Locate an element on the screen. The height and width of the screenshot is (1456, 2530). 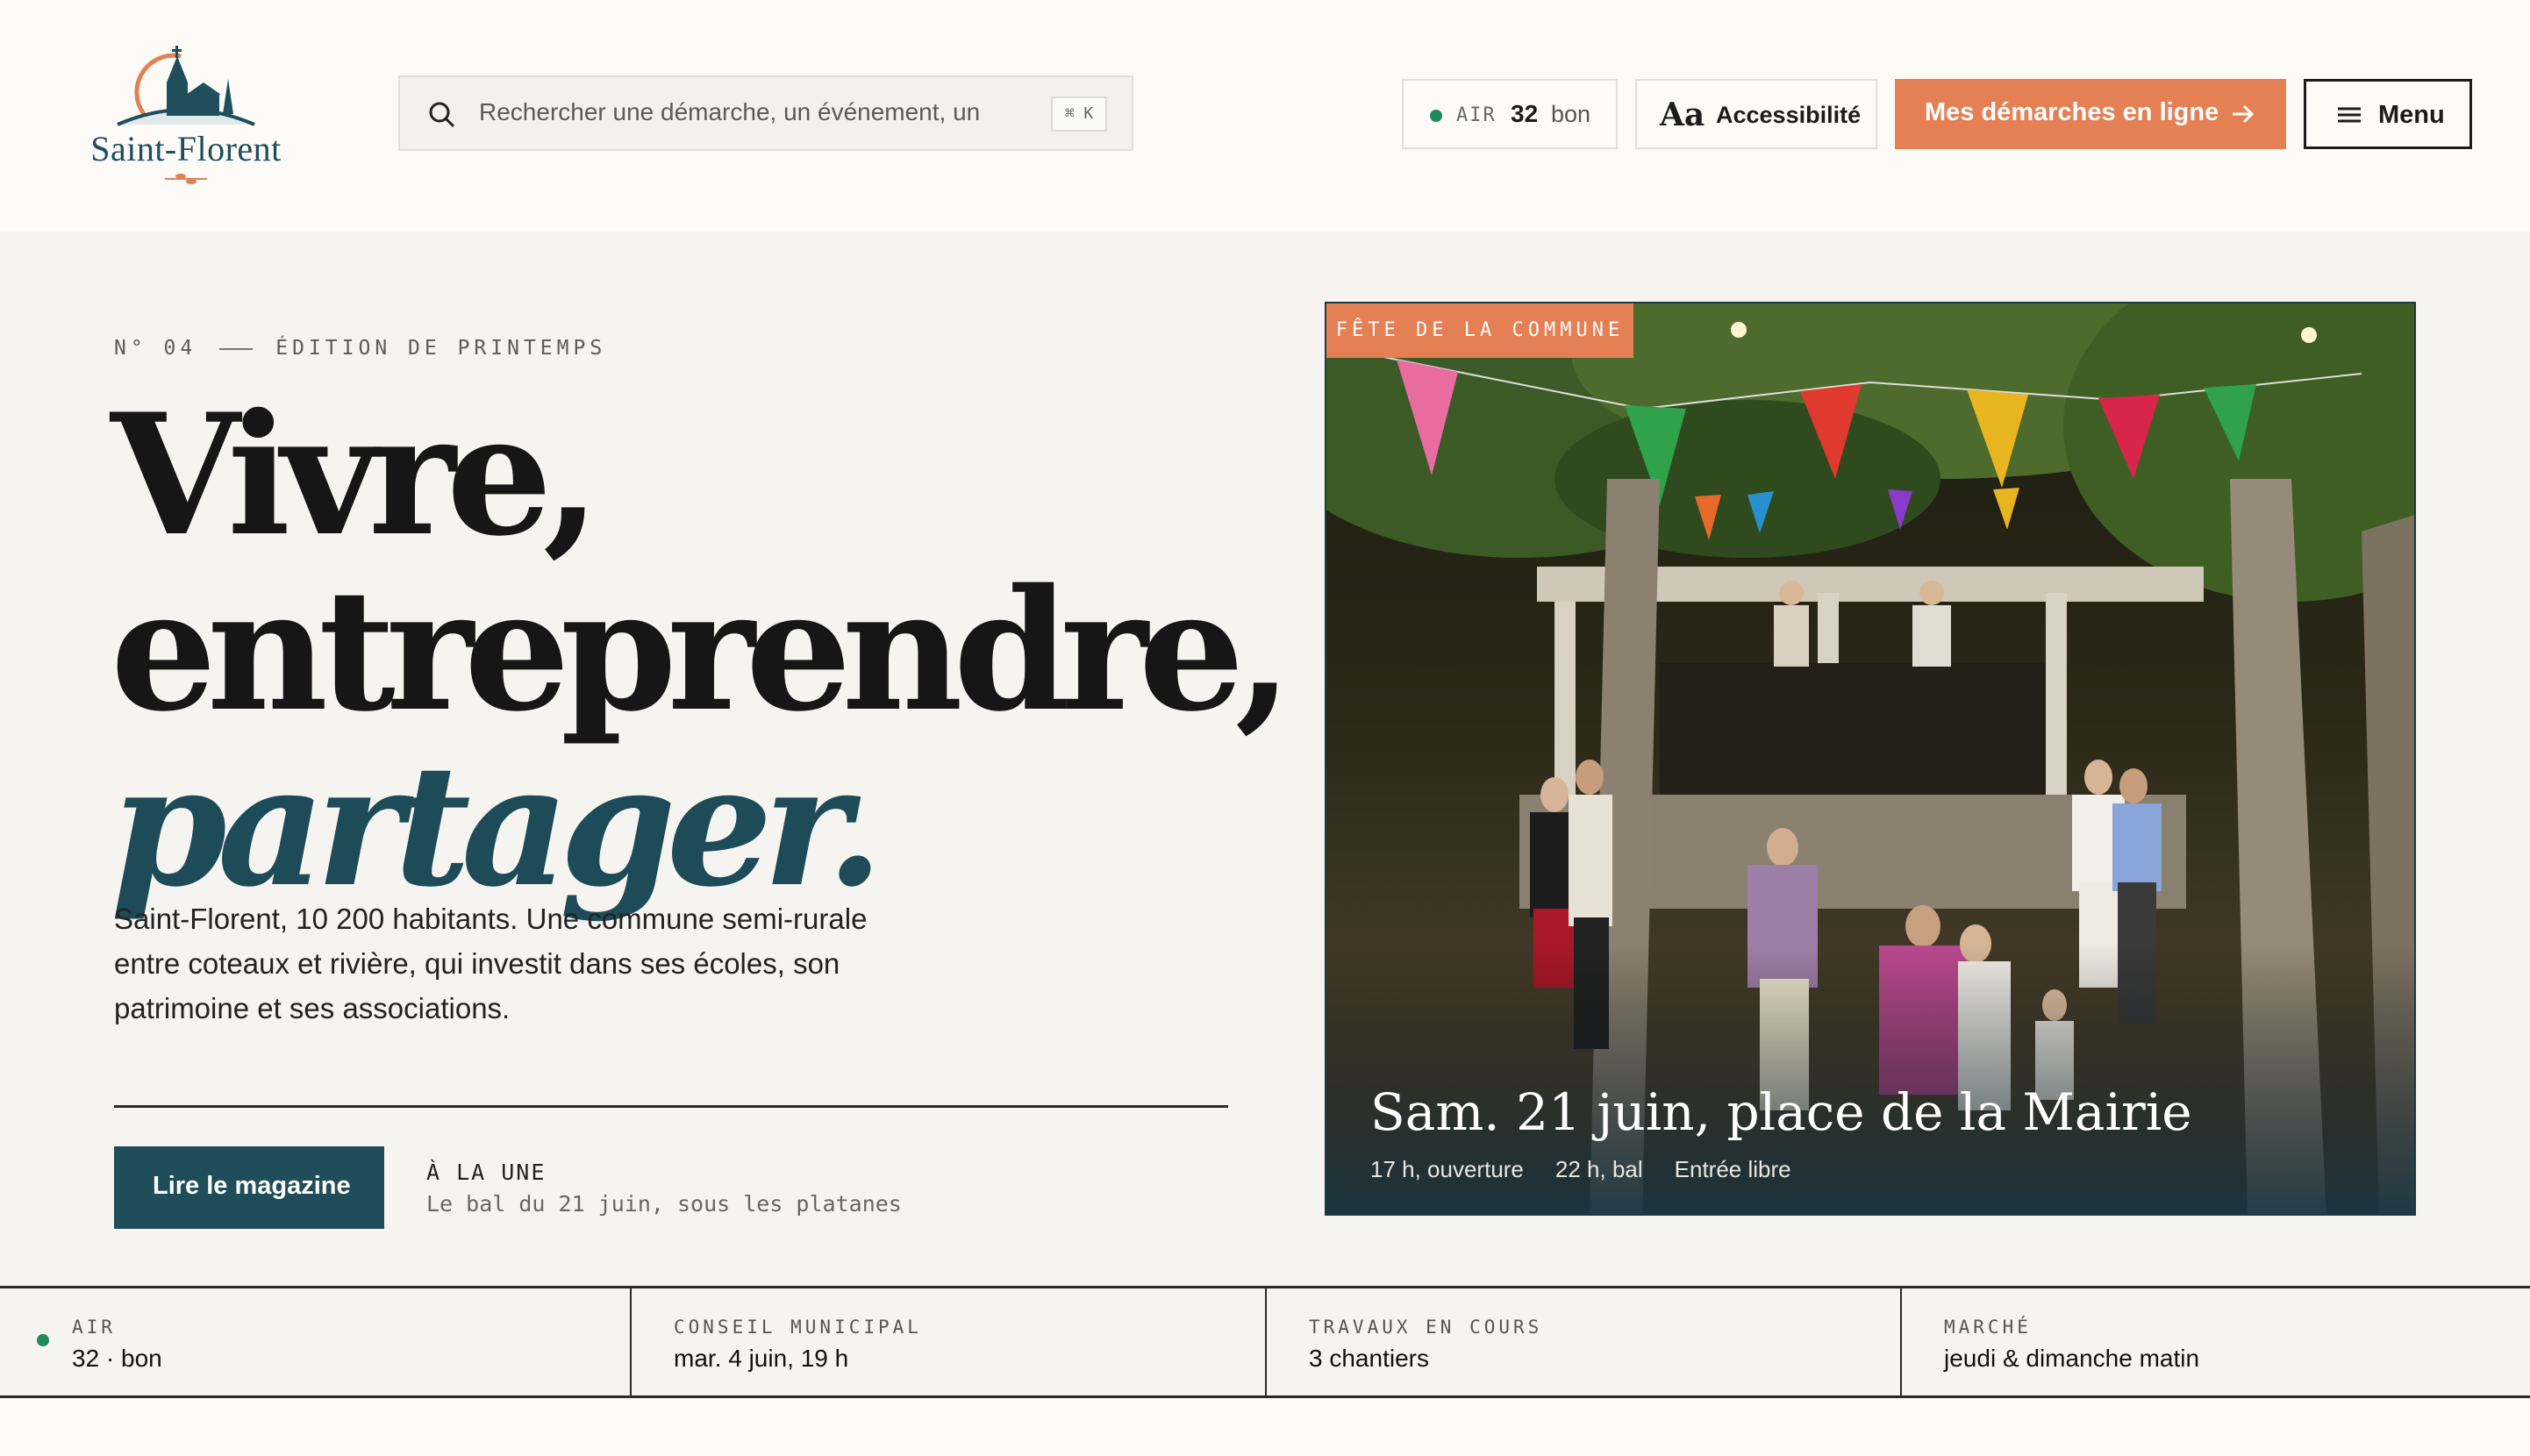
strip-item-council: CONSEIL MUNICIPAL mar. 4 juin, 19 h is located at coordinates (948, 1341).